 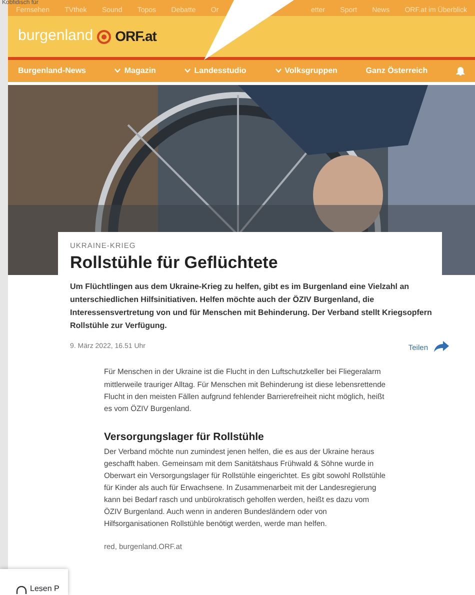 What do you see at coordinates (184, 437) in the screenshot?
I see `section-heading: Versorgungslager für Rollstühle` at bounding box center [184, 437].